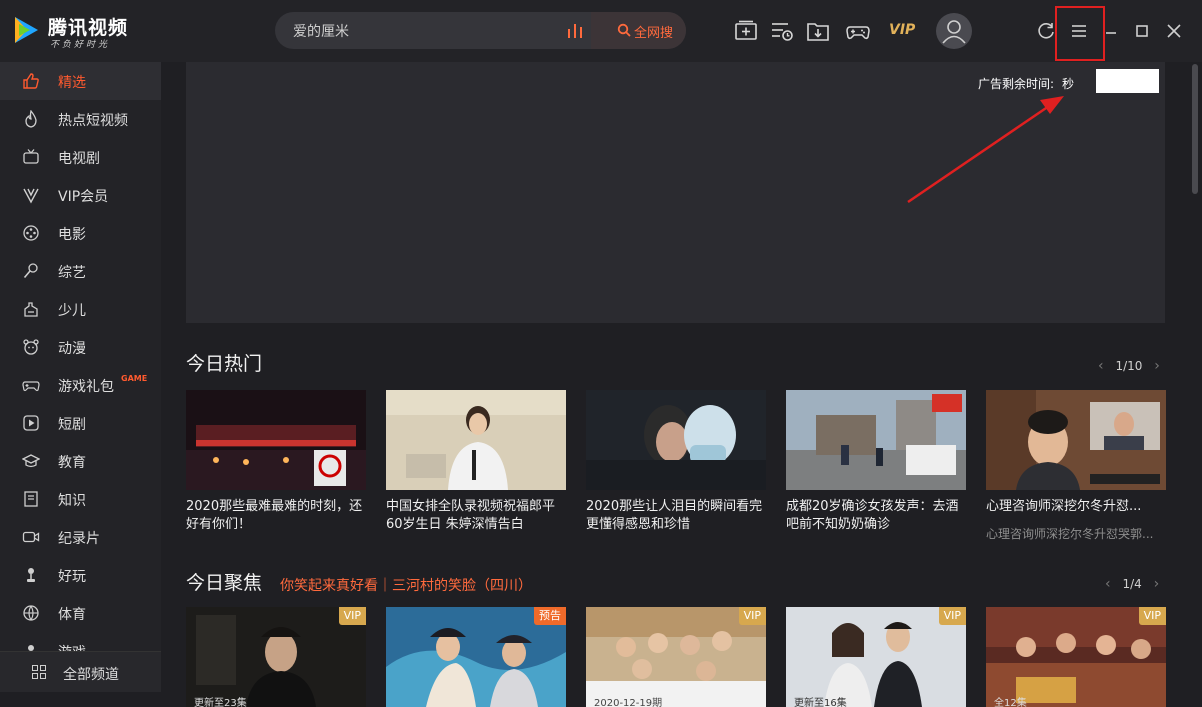 The width and height of the screenshot is (1202, 707). What do you see at coordinates (478, 516) in the screenshot?
I see `video-title: 中国女排全队录视频祝福郎平60岁生日 朱婷深情告白` at bounding box center [478, 516].